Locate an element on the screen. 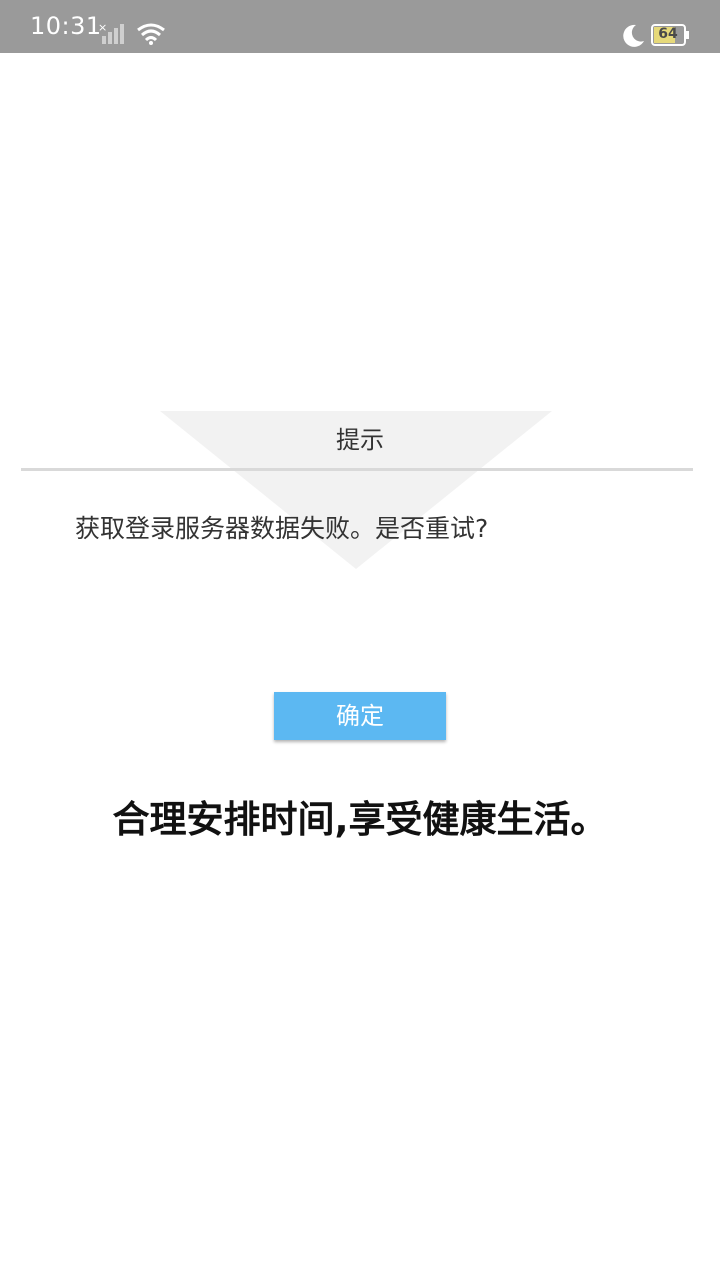  confirm-button: 确定 is located at coordinates (360, 716).